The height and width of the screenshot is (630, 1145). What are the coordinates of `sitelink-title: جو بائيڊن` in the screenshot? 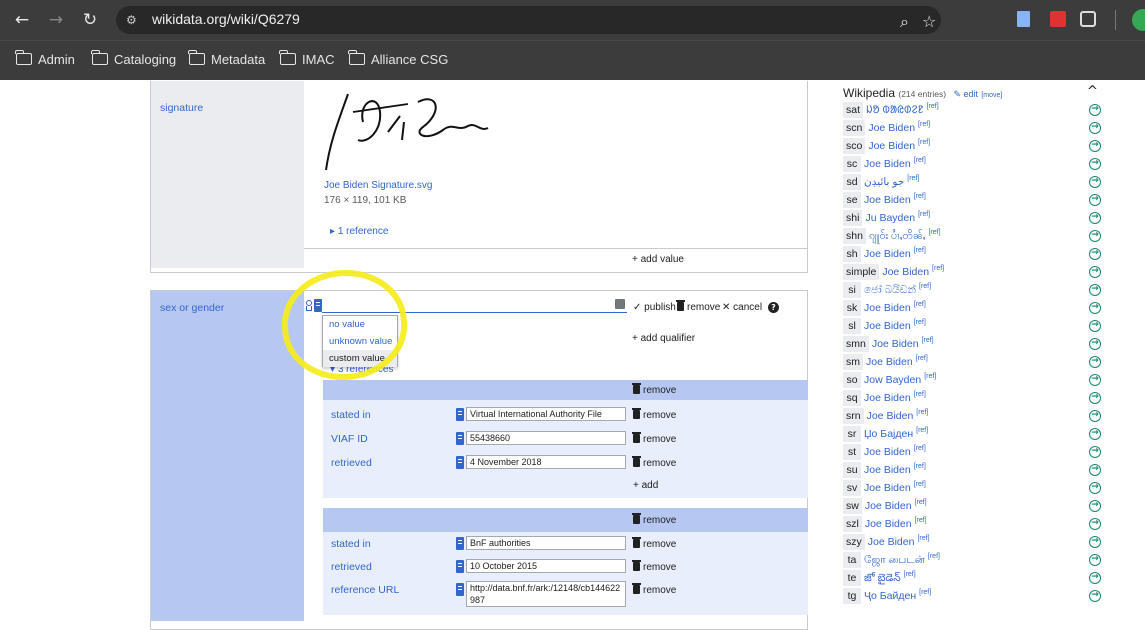 It's located at (884, 182).